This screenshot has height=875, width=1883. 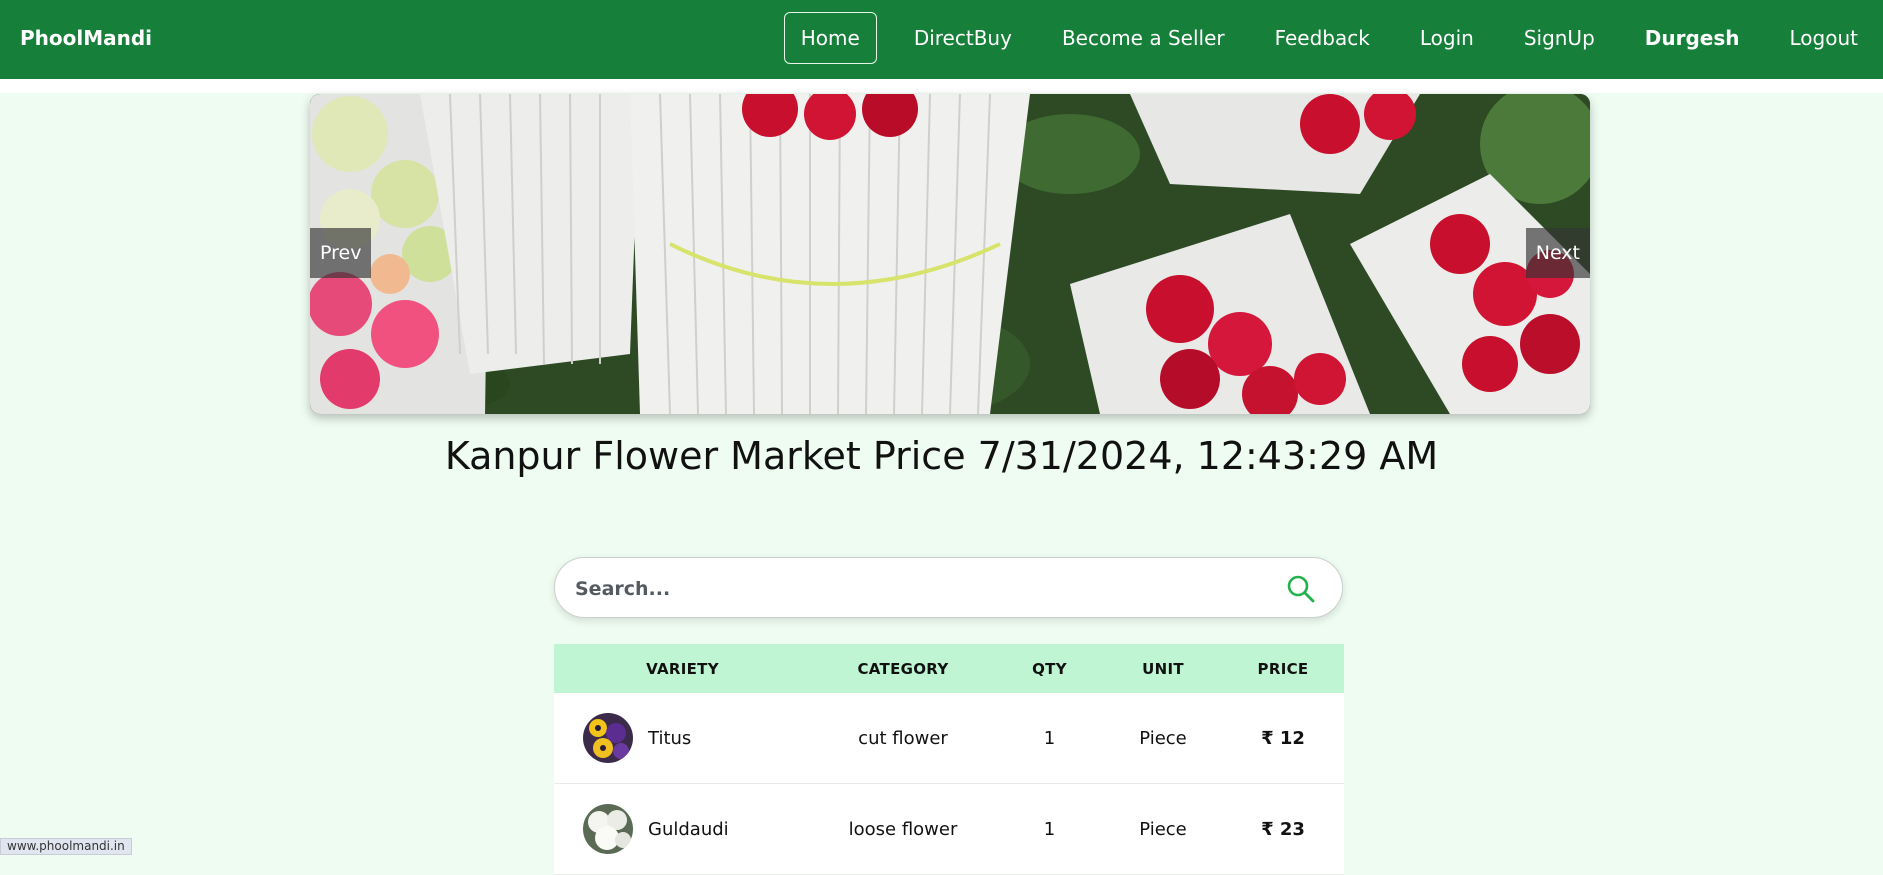 What do you see at coordinates (1322, 38) in the screenshot?
I see `nav-feedback: Feedback` at bounding box center [1322, 38].